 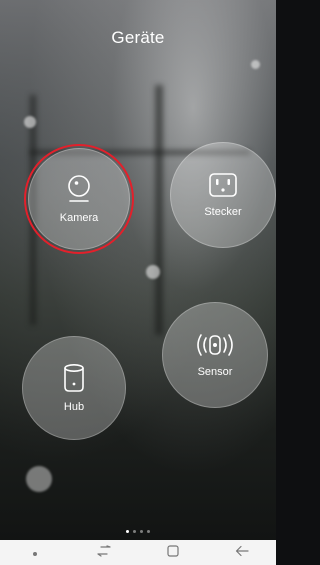 What do you see at coordinates (79, 189) in the screenshot?
I see `camera-icon` at bounding box center [79, 189].